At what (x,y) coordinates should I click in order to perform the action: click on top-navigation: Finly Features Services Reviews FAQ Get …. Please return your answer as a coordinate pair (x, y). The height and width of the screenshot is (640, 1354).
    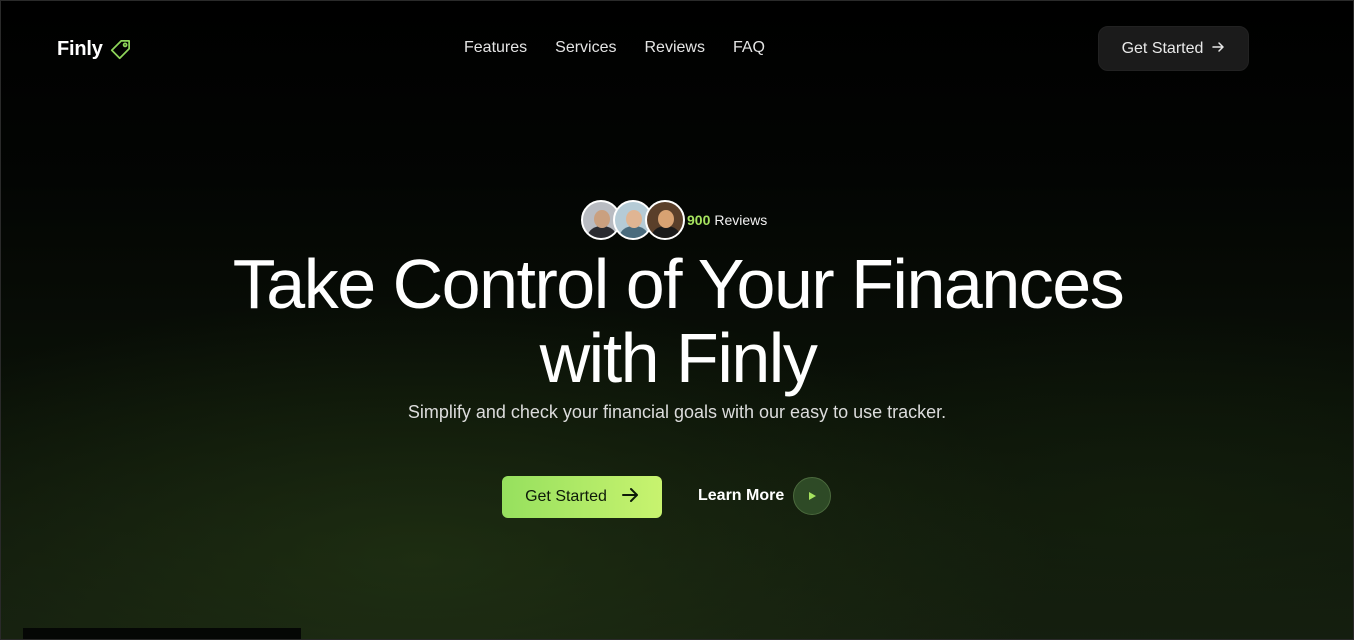
    Looking at the image, I should click on (677, 49).